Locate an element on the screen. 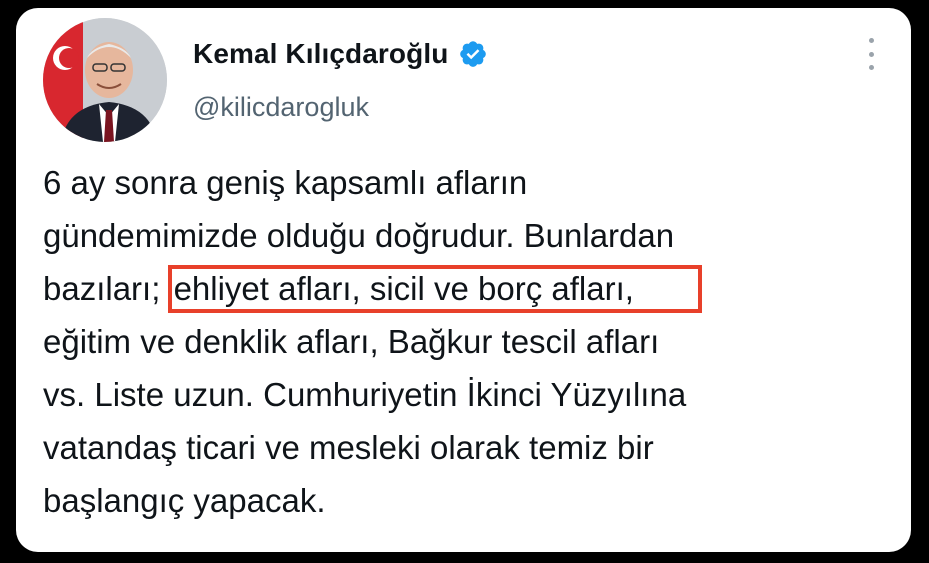  tweet-line: başlangıç yapacak. is located at coordinates (184, 500).